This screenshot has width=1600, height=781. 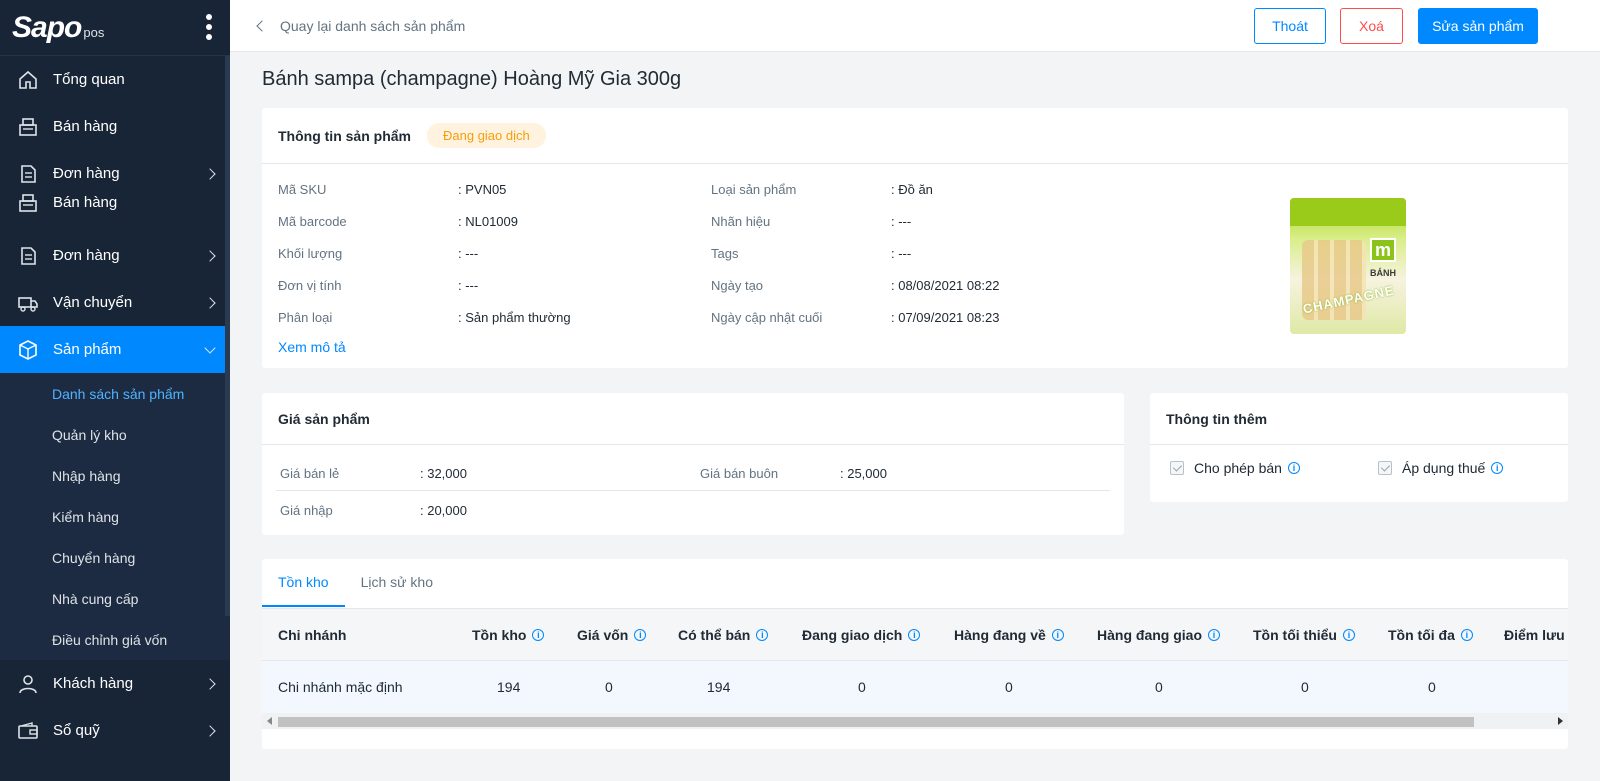 I want to click on col-storage: Điểm lưu k, so click(x=1536, y=634).